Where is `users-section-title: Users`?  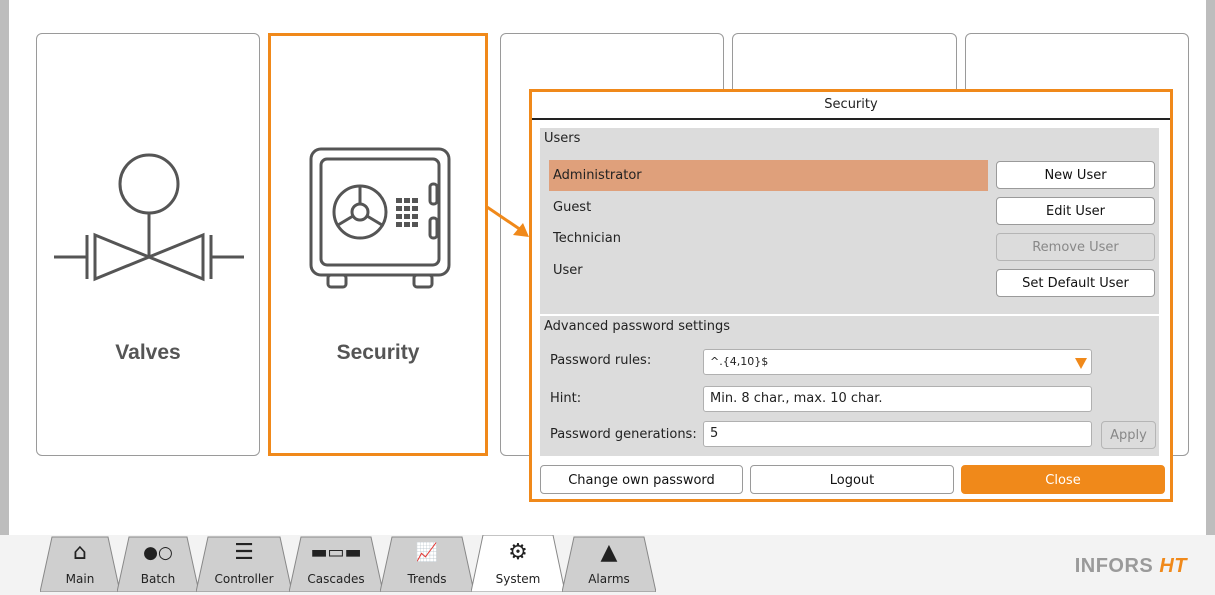
users-section-title: Users is located at coordinates (562, 138).